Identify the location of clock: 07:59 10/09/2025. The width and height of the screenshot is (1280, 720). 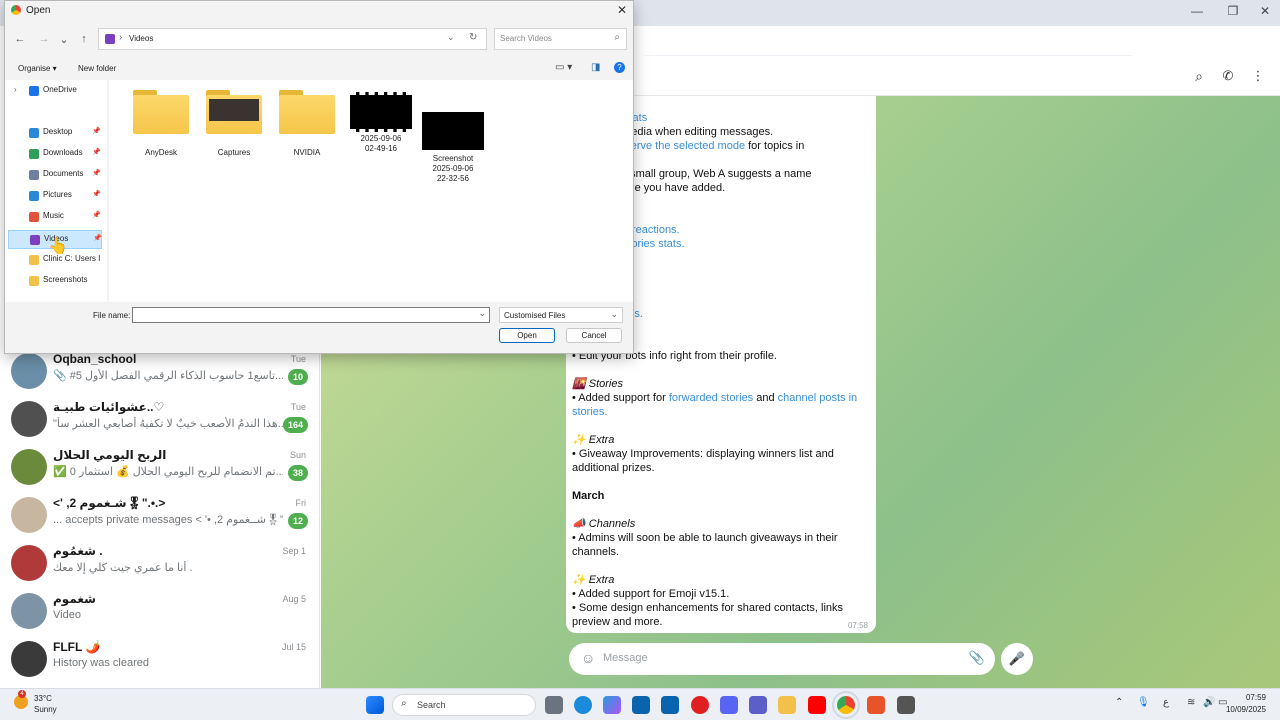
(1246, 704).